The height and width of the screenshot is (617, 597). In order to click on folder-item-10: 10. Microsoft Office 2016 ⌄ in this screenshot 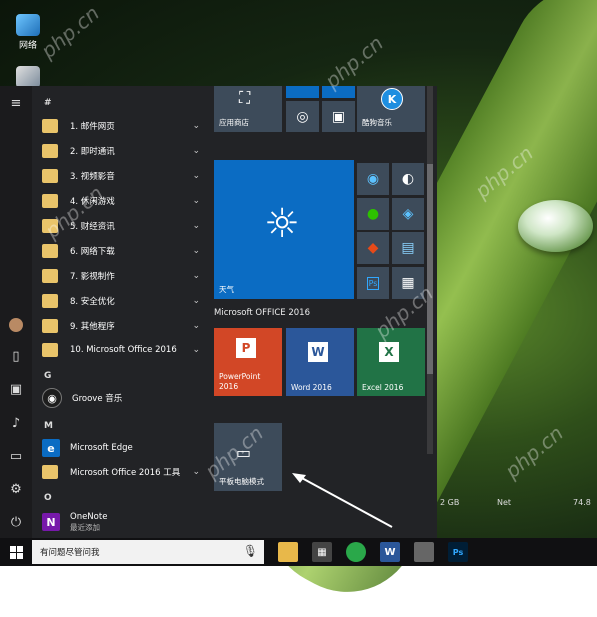, I will do `click(123, 350)`.